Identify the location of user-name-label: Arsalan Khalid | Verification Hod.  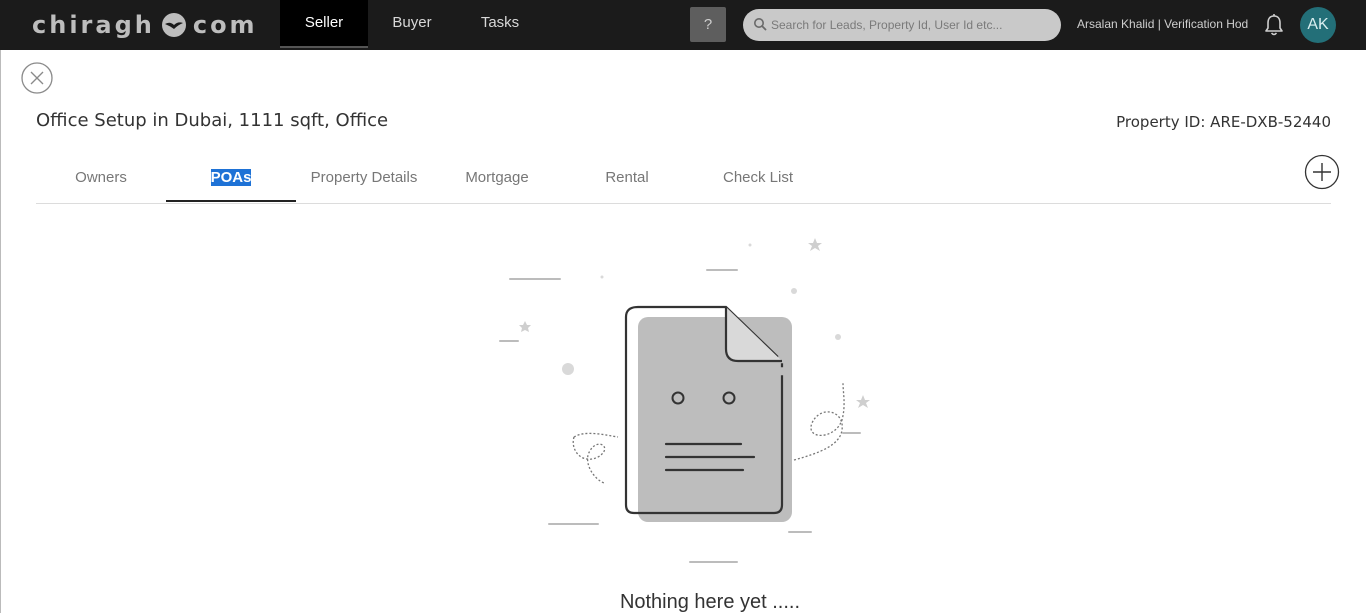
(1162, 24).